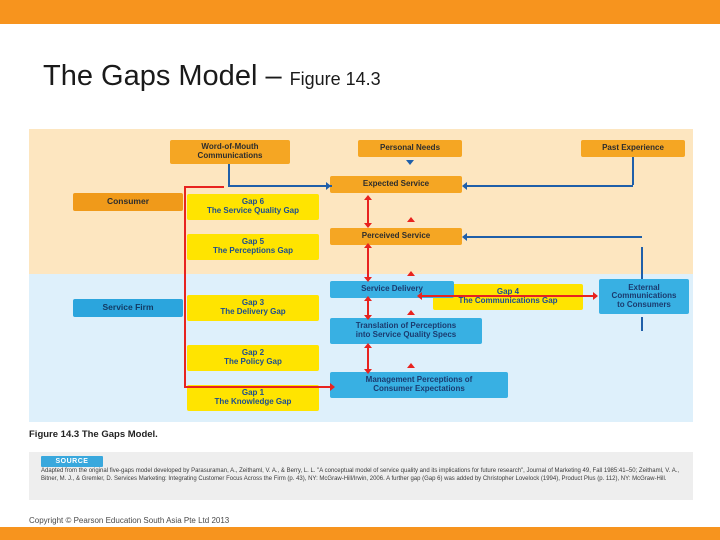 This screenshot has width=720, height=540. I want to click on gap5-arrow-line, so click(368, 263).